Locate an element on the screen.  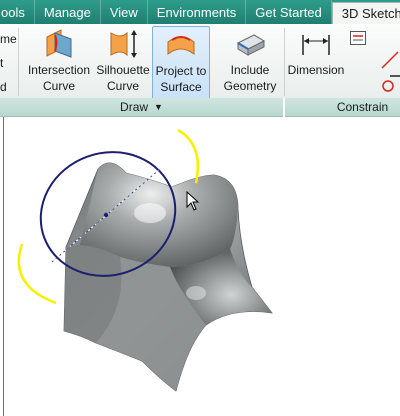
rotation-arc-left is located at coordinates (37, 274).